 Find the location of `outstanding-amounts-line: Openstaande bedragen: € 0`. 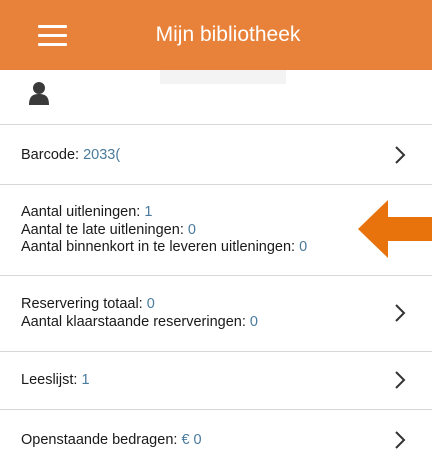

outstanding-amounts-line: Openstaande bedragen: € 0 is located at coordinates (111, 441).